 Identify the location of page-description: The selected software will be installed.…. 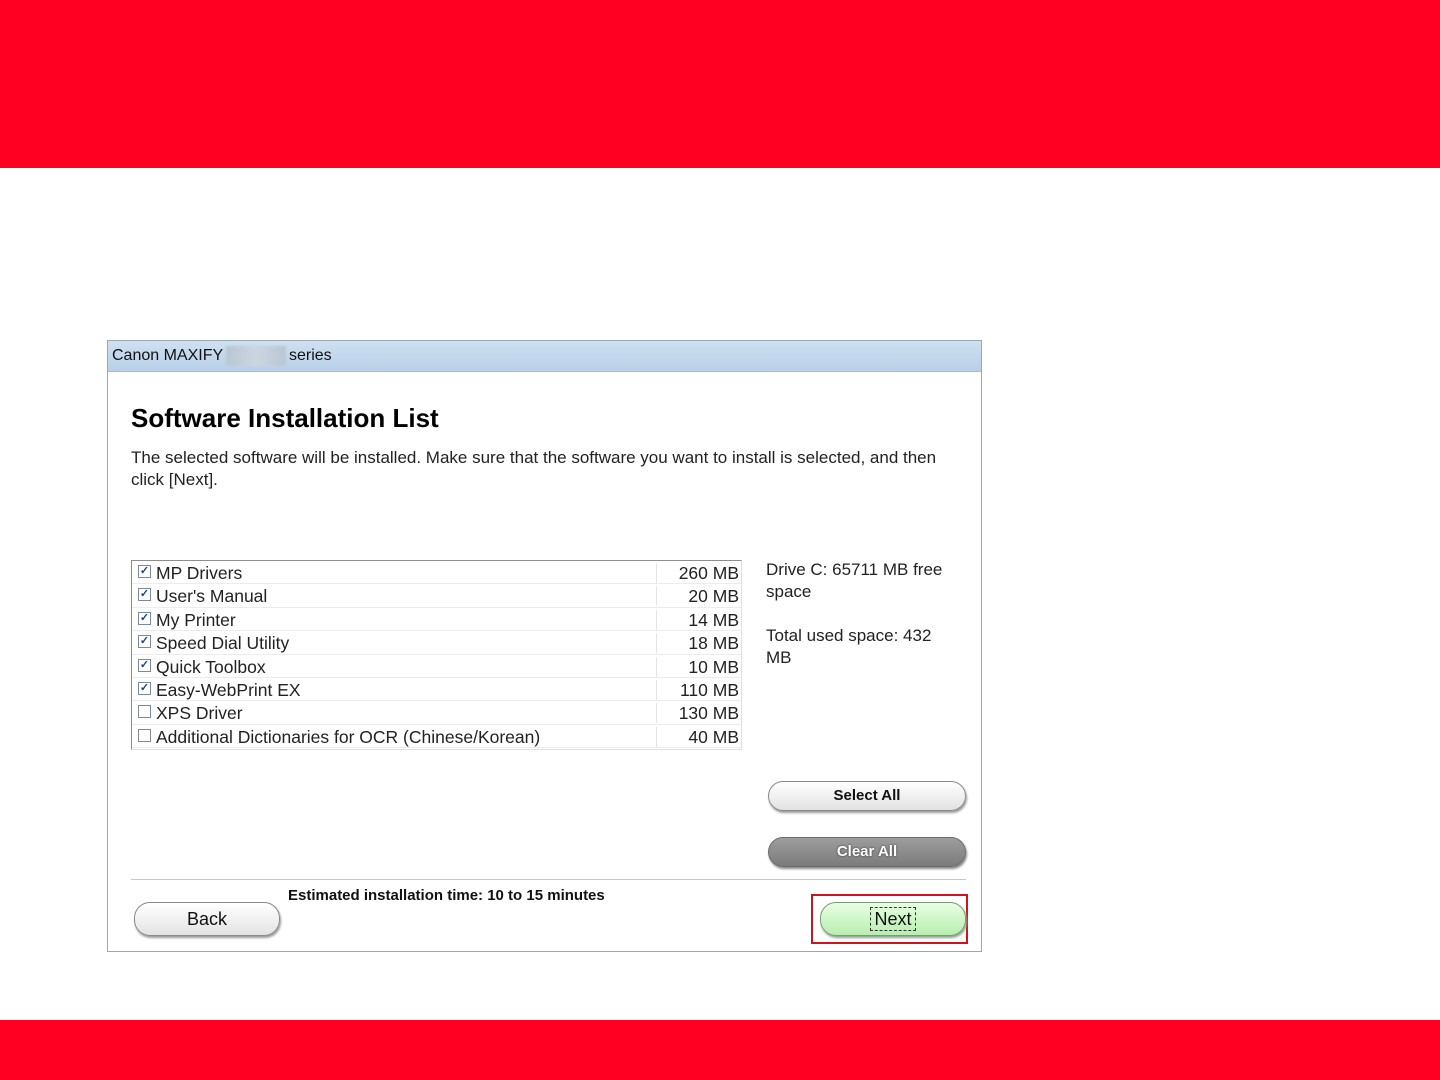
(534, 468).